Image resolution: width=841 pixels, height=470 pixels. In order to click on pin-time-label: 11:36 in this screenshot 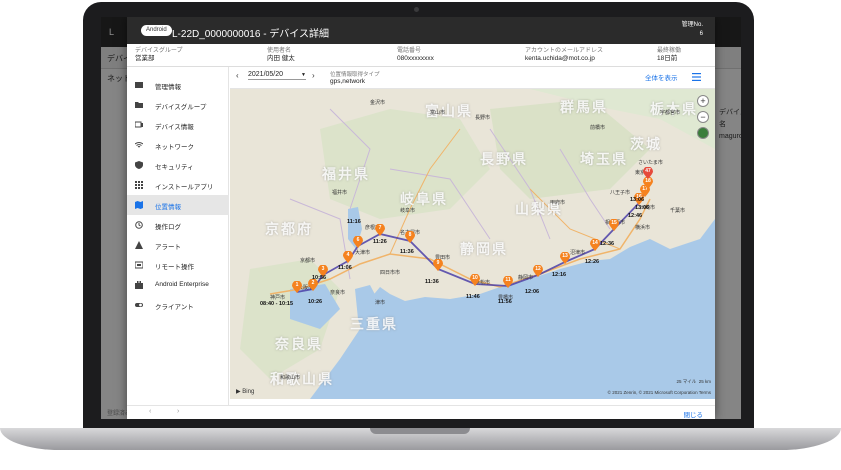, I will do `click(407, 252)`.